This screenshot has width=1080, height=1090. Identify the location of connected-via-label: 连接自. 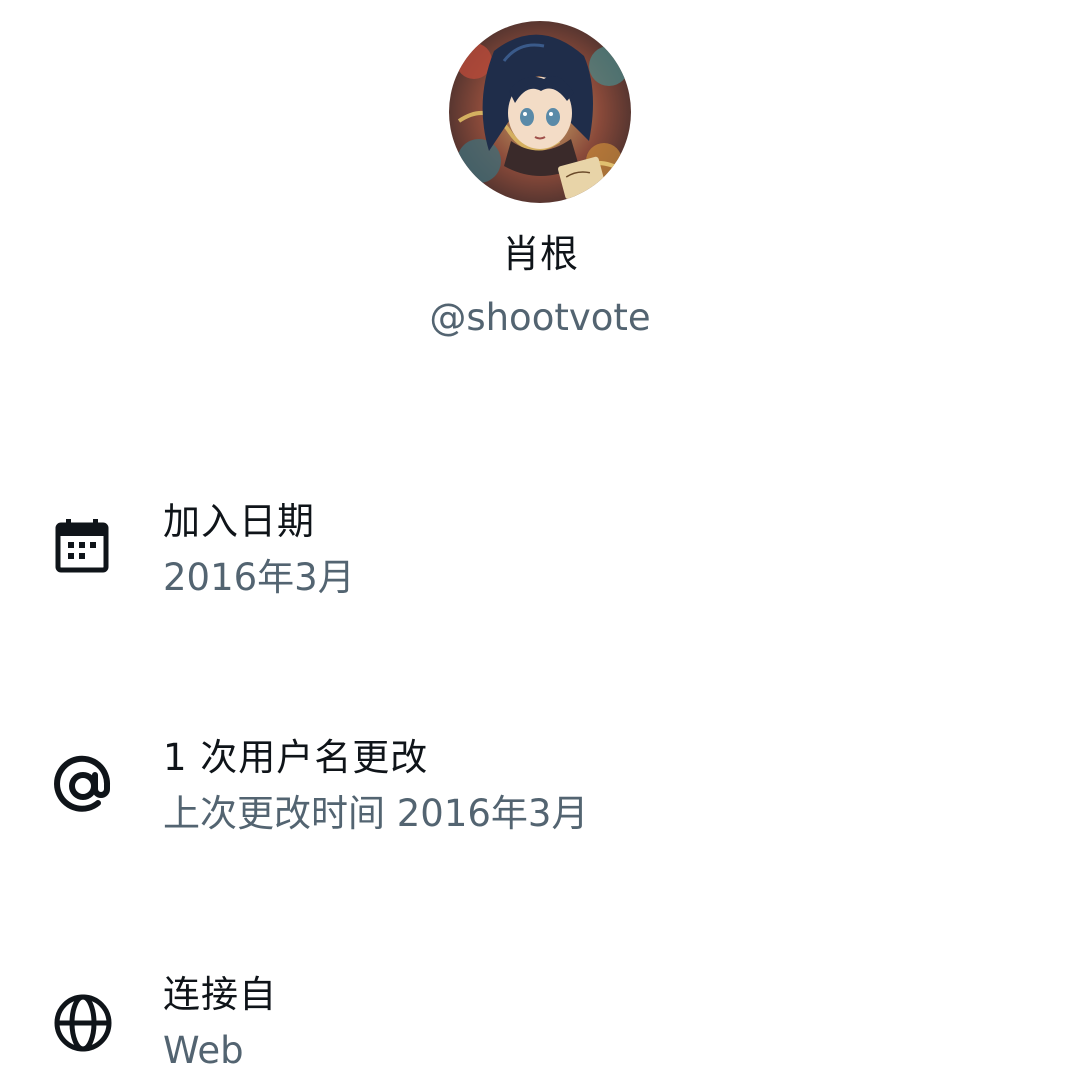
(220, 994).